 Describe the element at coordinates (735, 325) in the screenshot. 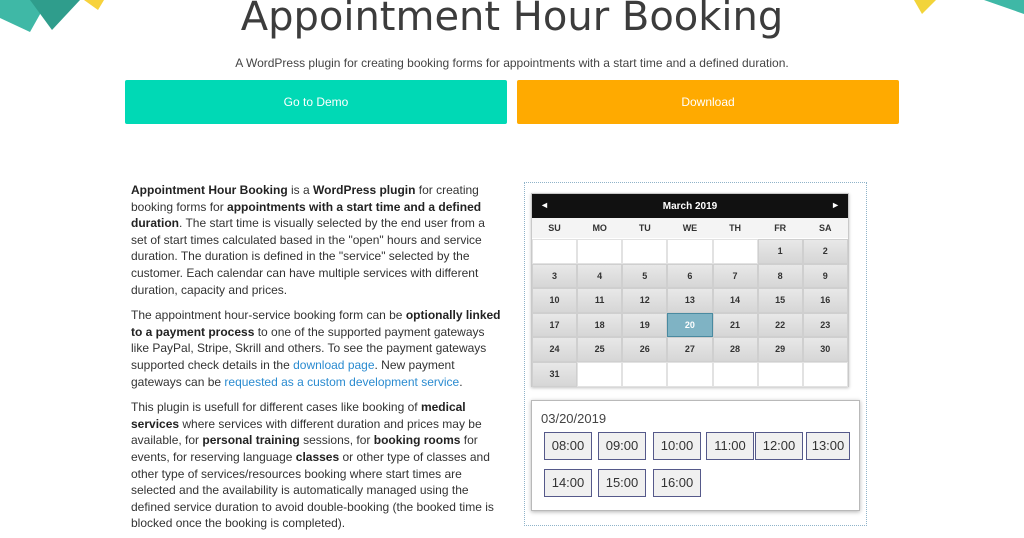

I see `calendar-day: 21` at that location.